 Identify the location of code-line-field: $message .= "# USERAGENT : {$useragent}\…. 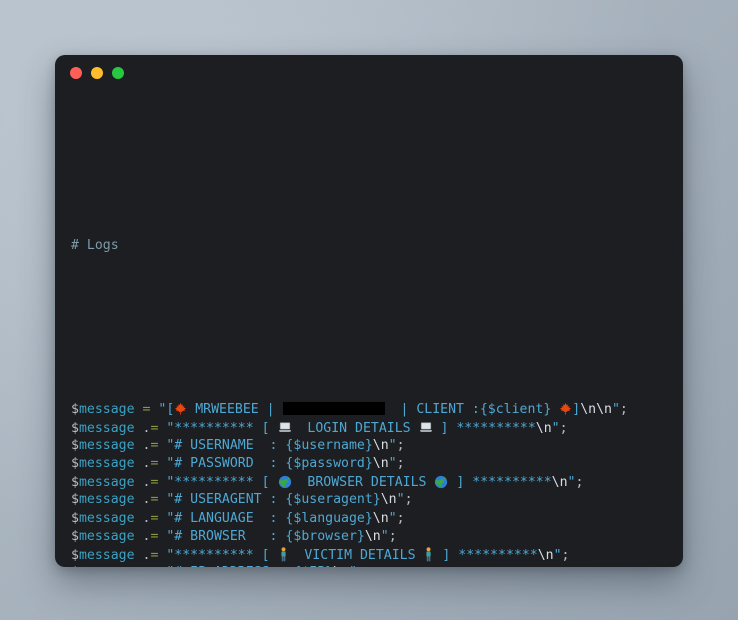
(242, 500).